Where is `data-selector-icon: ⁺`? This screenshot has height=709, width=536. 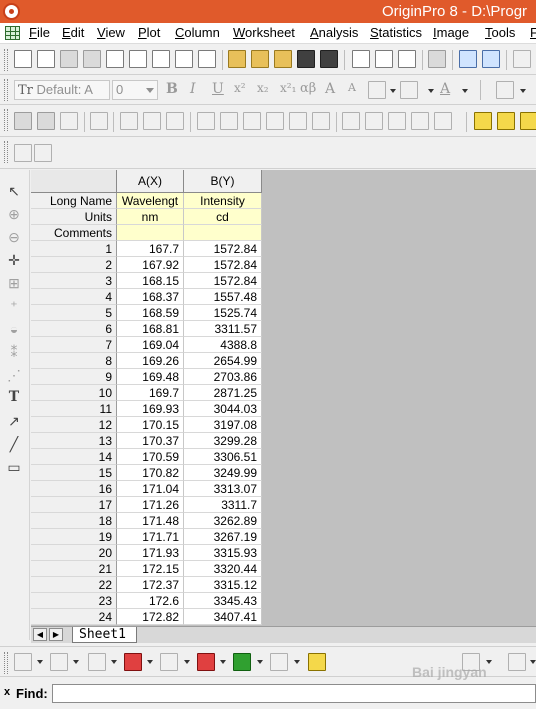 data-selector-icon: ⁺ is located at coordinates (14, 306).